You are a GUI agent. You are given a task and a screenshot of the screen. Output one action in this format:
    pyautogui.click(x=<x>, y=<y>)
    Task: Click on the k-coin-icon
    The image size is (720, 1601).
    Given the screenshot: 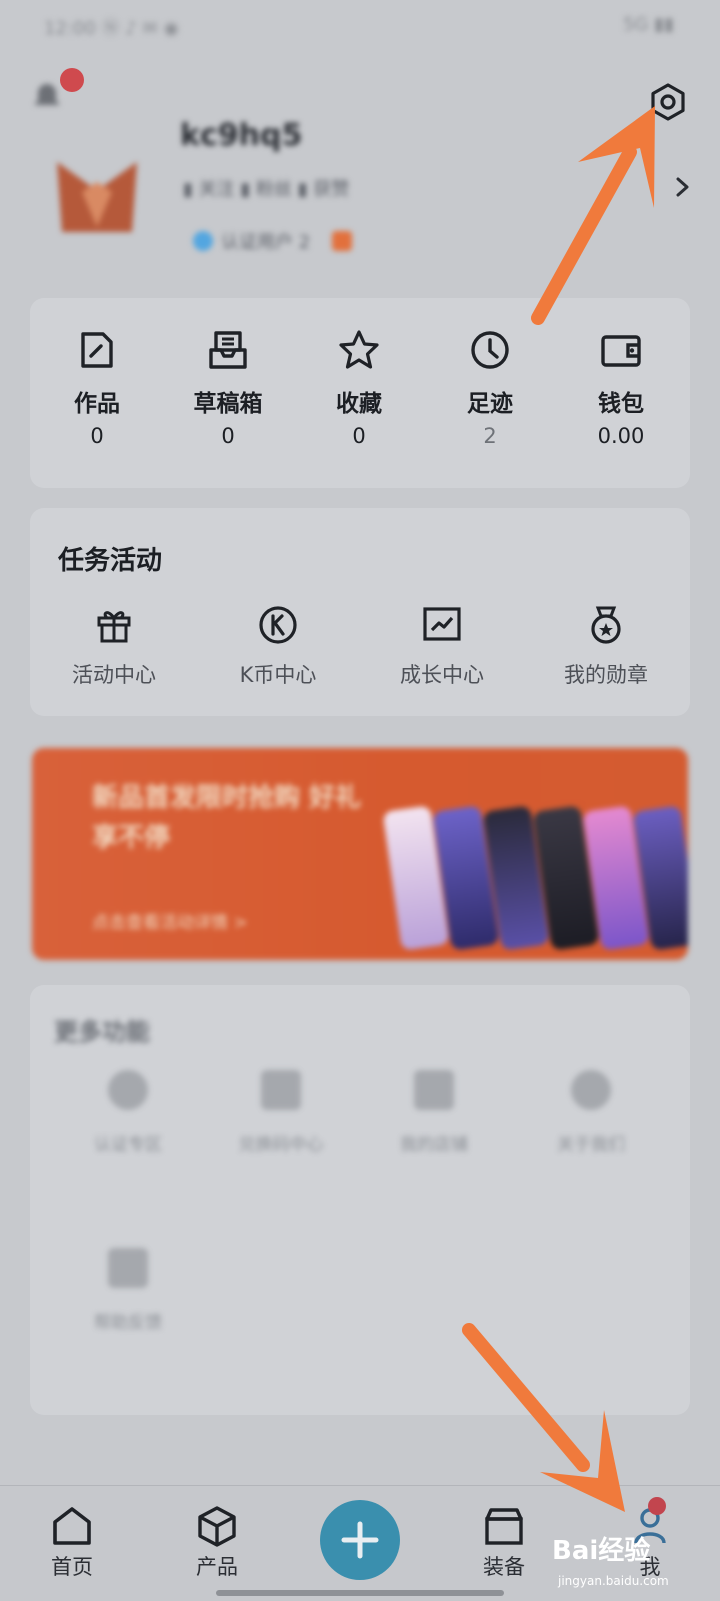 What is the action you would take?
    pyautogui.click(x=278, y=625)
    